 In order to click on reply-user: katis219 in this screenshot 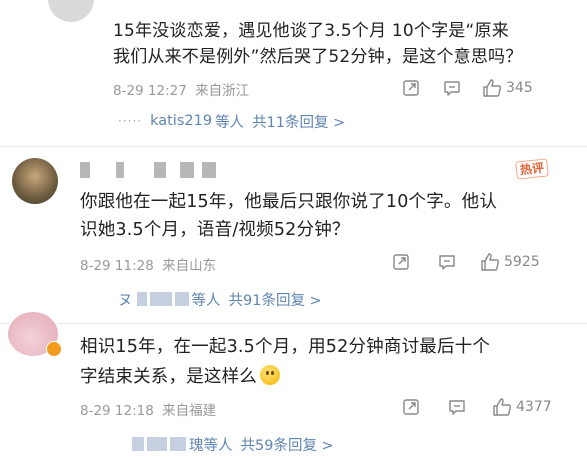, I will do `click(181, 121)`.